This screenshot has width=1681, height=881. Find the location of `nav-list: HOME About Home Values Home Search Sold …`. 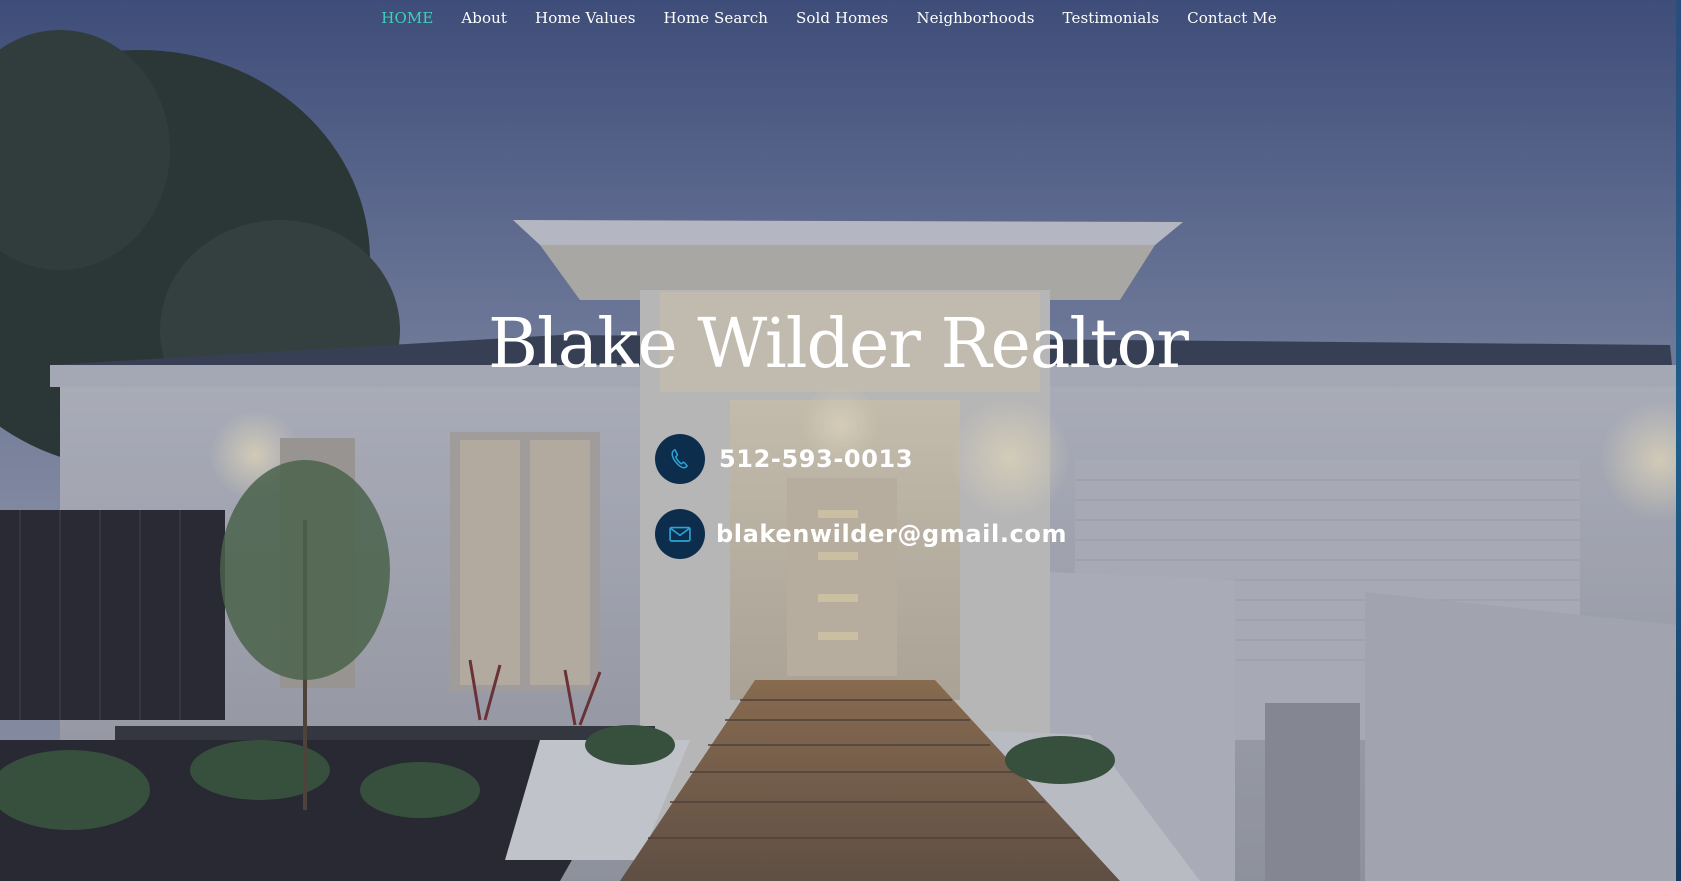

nav-list: HOME About Home Values Home Search Sold … is located at coordinates (828, 18).